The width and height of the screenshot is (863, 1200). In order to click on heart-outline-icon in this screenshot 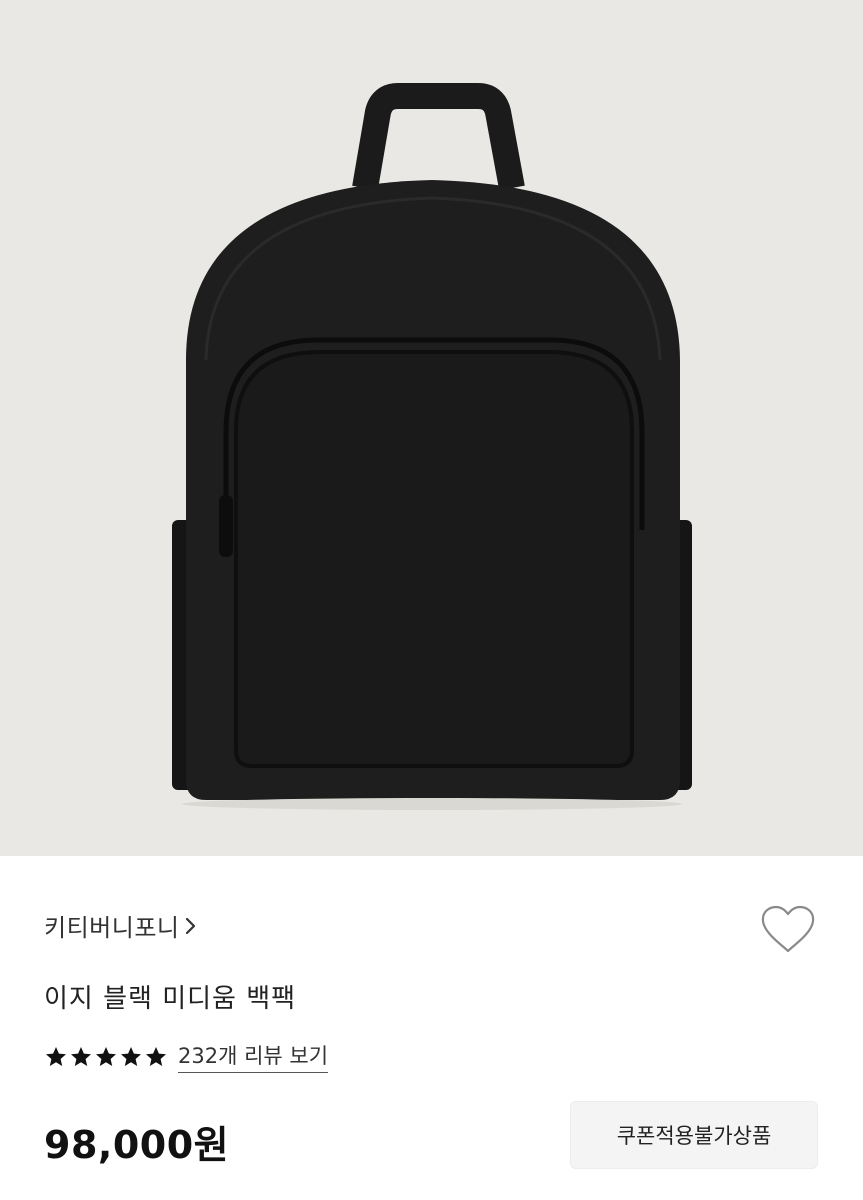, I will do `click(788, 929)`.